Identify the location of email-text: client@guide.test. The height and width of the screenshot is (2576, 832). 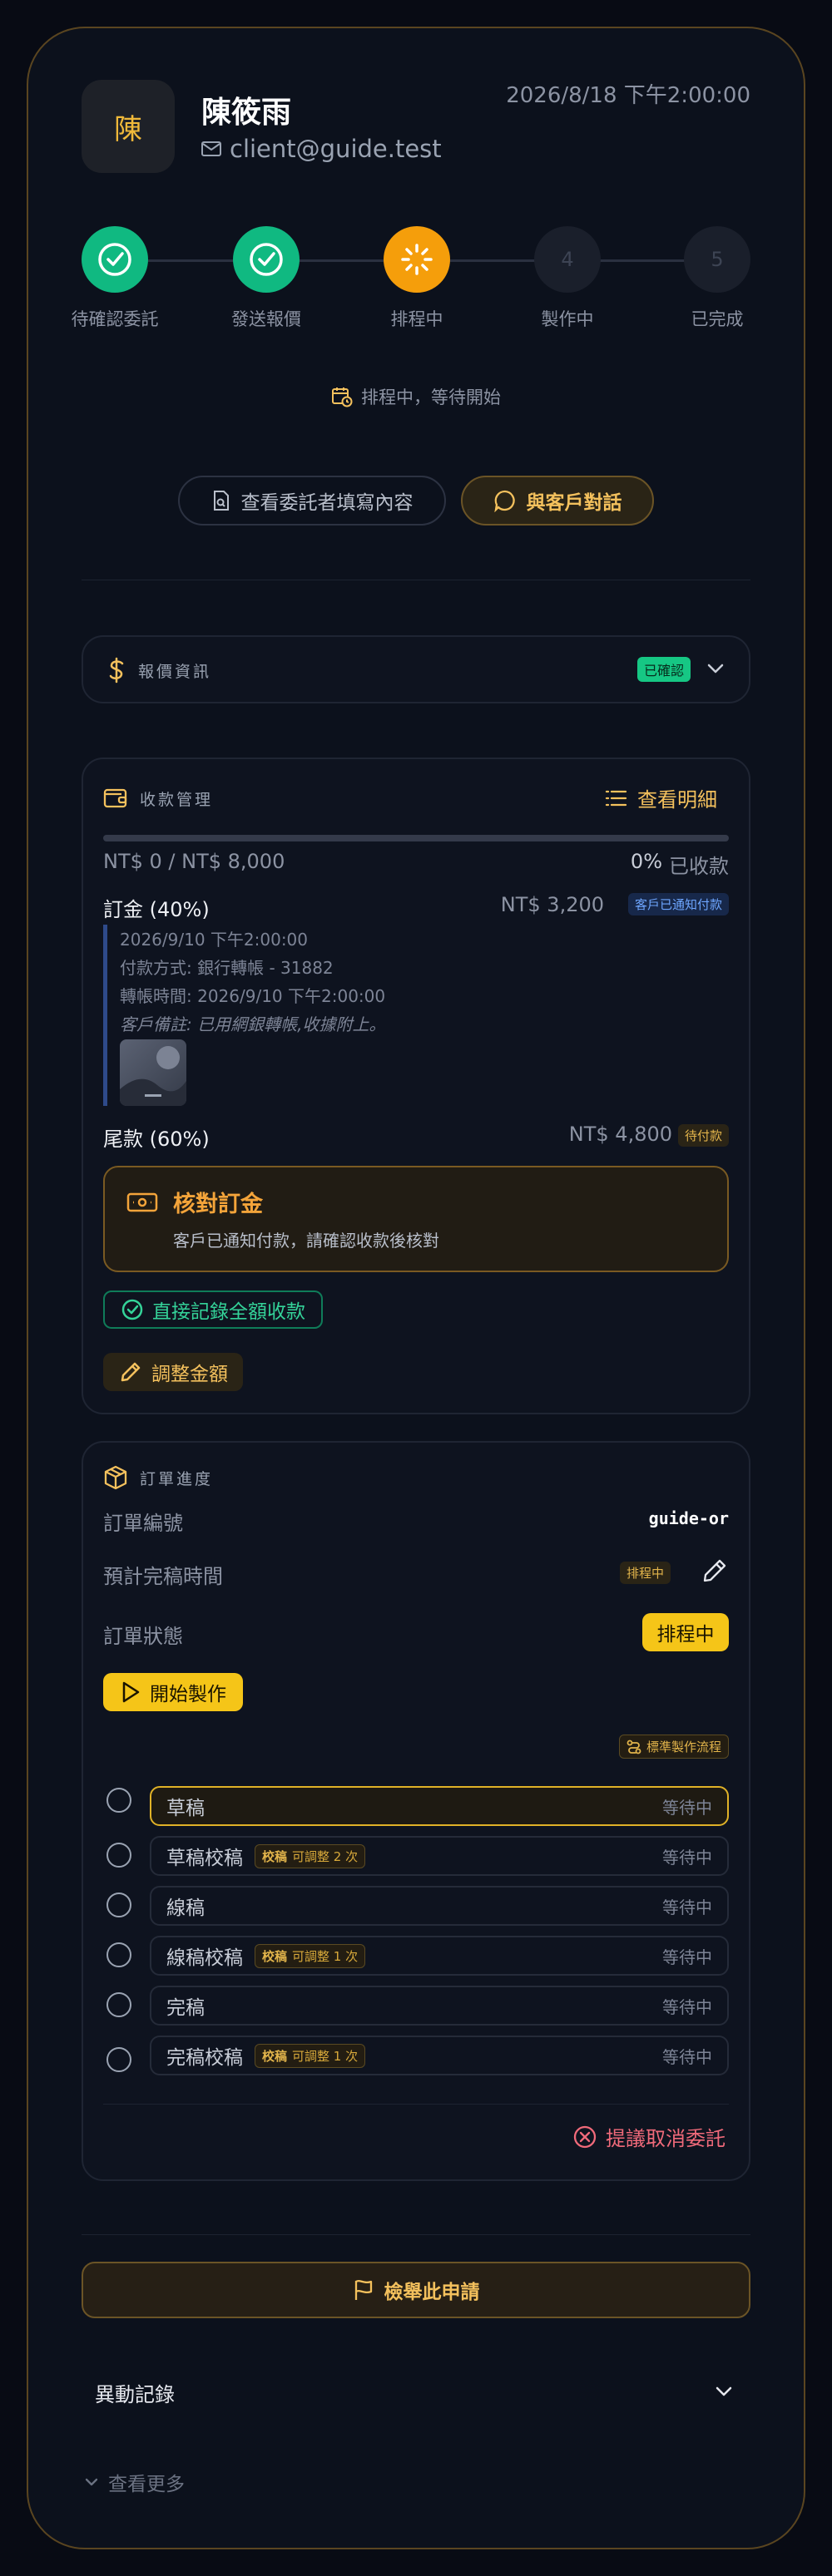
(336, 149).